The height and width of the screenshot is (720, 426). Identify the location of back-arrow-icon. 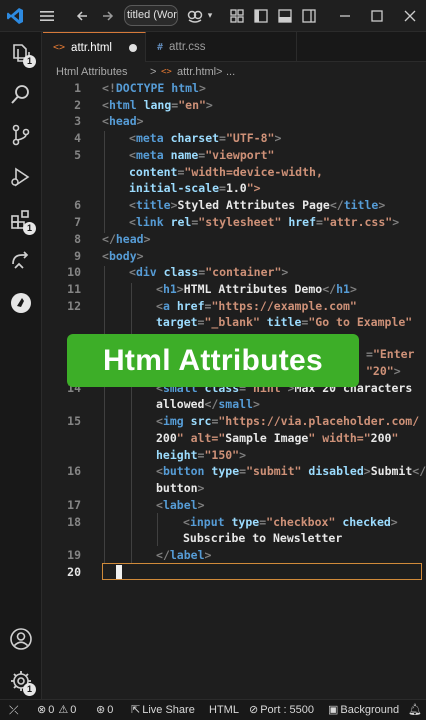
(82, 16).